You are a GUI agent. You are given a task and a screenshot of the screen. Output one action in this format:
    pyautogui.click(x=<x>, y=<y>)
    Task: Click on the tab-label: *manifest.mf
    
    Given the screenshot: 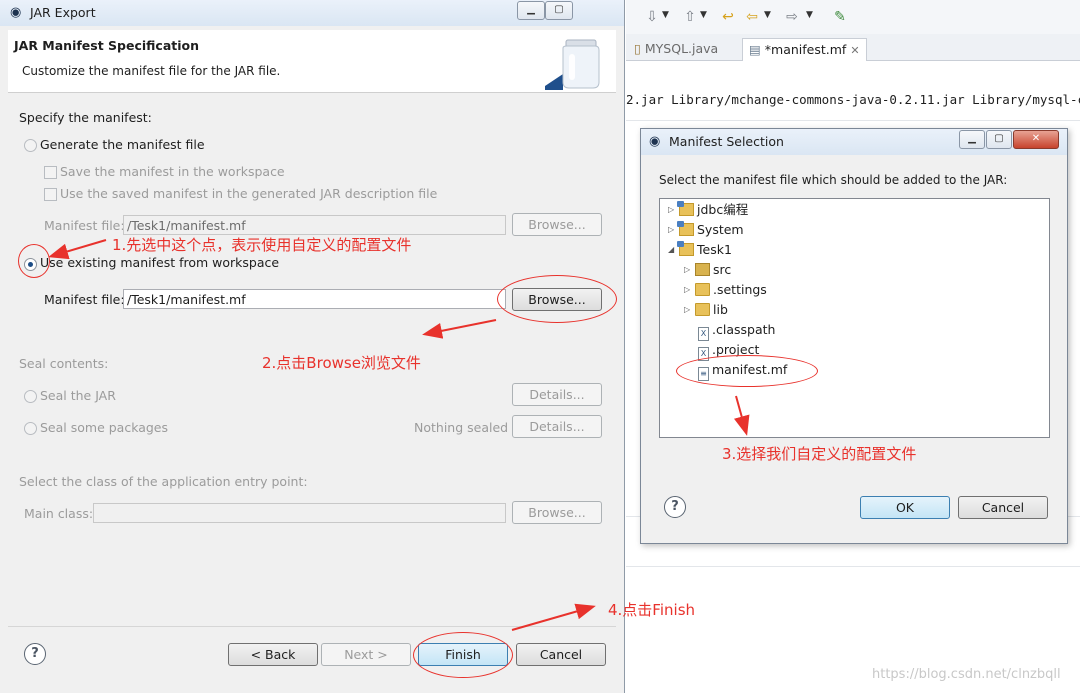 What is the action you would take?
    pyautogui.click(x=805, y=49)
    